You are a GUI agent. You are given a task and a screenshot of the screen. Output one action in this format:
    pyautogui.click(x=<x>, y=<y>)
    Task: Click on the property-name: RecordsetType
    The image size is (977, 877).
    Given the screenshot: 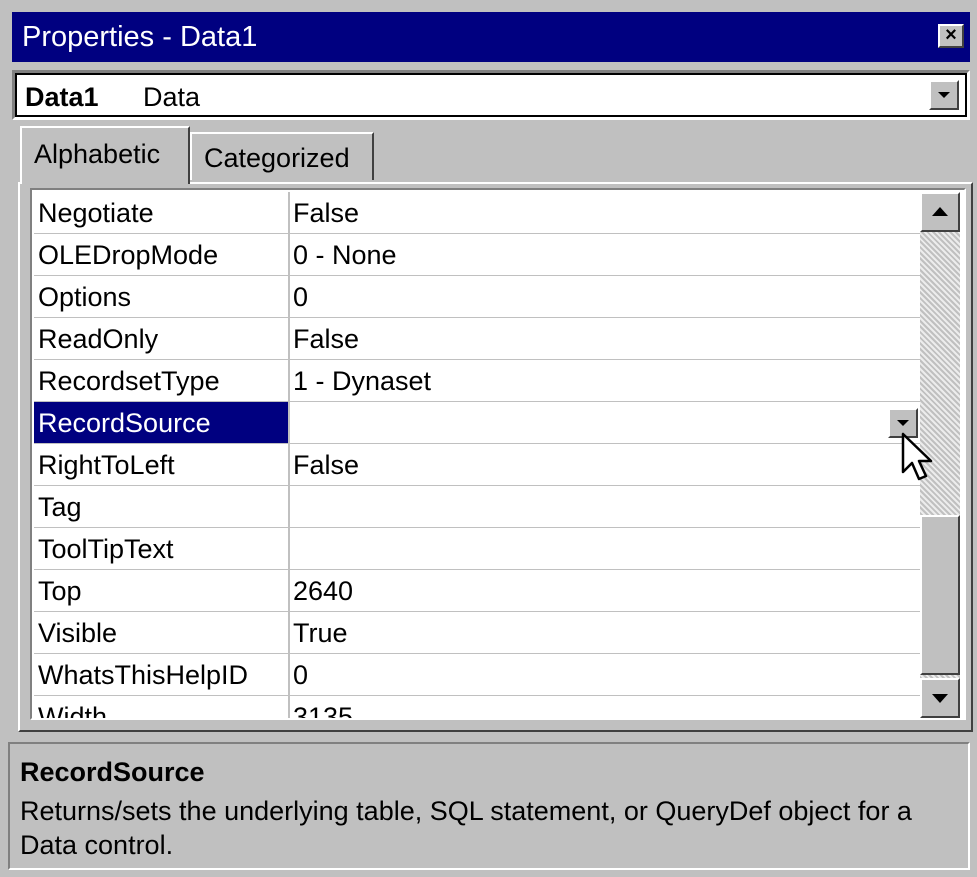 What is the action you would take?
    pyautogui.click(x=162, y=381)
    